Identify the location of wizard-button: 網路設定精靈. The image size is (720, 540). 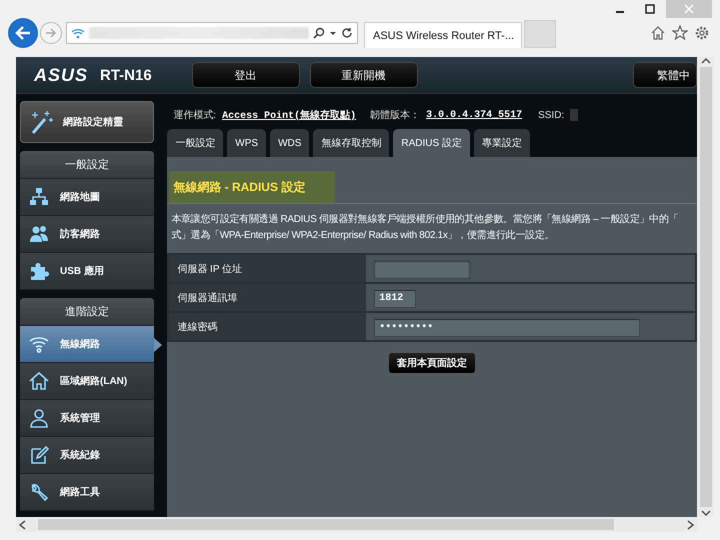
(87, 122).